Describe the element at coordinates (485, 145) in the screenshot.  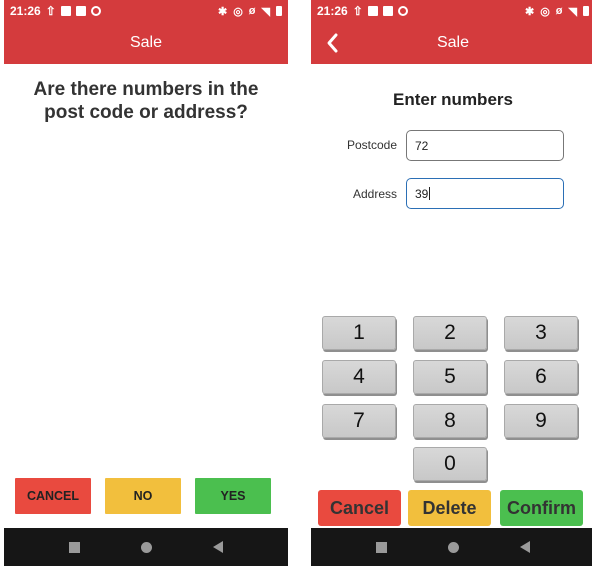
I see `postcode-input: 72` at that location.